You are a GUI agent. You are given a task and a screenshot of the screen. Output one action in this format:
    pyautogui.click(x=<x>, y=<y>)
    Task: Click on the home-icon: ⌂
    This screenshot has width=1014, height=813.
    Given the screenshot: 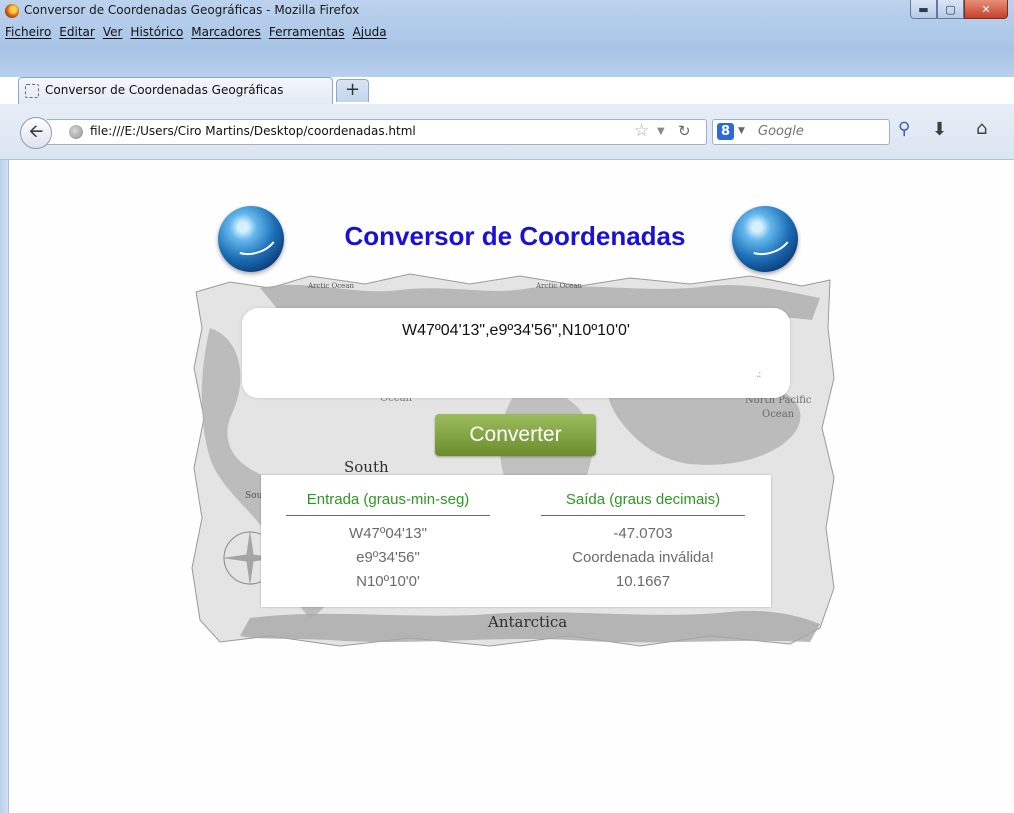 What is the action you would take?
    pyautogui.click(x=981, y=128)
    